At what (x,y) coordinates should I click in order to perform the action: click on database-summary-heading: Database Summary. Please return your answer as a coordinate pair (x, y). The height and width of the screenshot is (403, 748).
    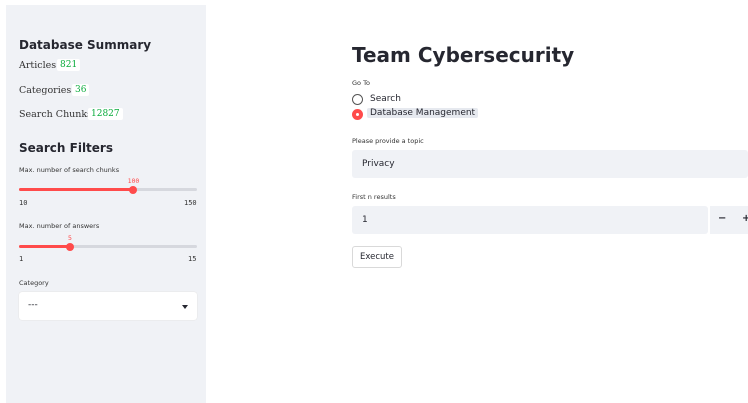
    Looking at the image, I should click on (85, 45).